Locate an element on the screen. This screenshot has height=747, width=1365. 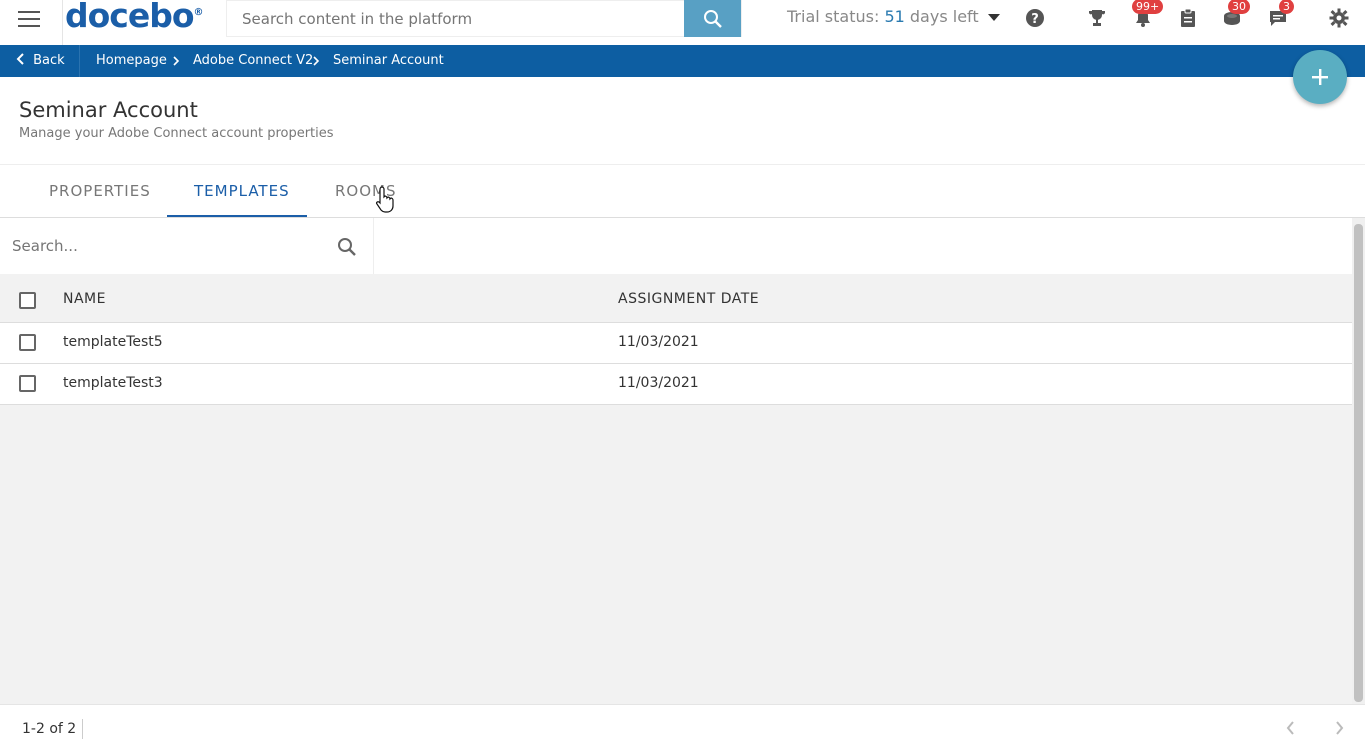
active-tab-indicator is located at coordinates (237, 216).